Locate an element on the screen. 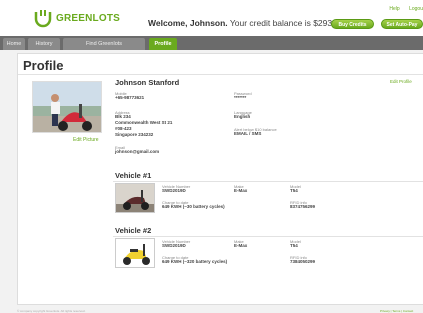 The image size is (423, 313). plug-logo-icon is located at coordinates (43, 19).